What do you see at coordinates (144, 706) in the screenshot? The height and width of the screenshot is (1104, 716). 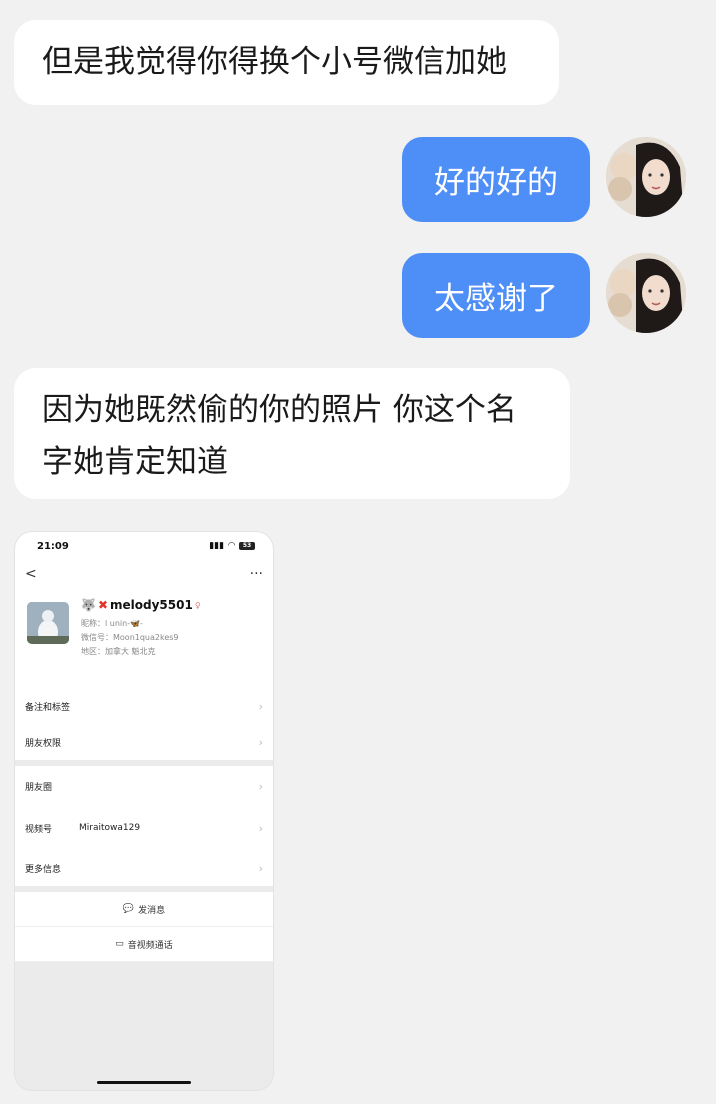 I see `row-remarks-tags: 备注和标签 ›` at bounding box center [144, 706].